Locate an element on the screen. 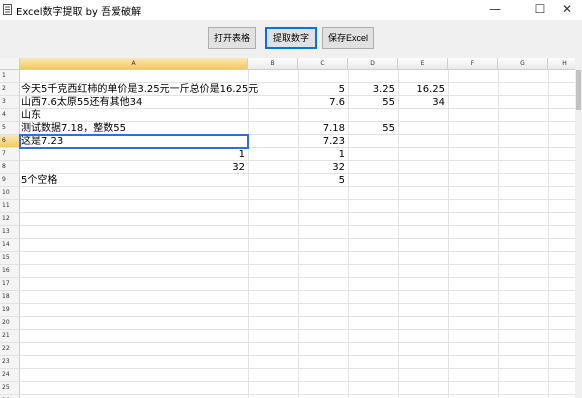  row-header: 18 is located at coordinates (10, 297).